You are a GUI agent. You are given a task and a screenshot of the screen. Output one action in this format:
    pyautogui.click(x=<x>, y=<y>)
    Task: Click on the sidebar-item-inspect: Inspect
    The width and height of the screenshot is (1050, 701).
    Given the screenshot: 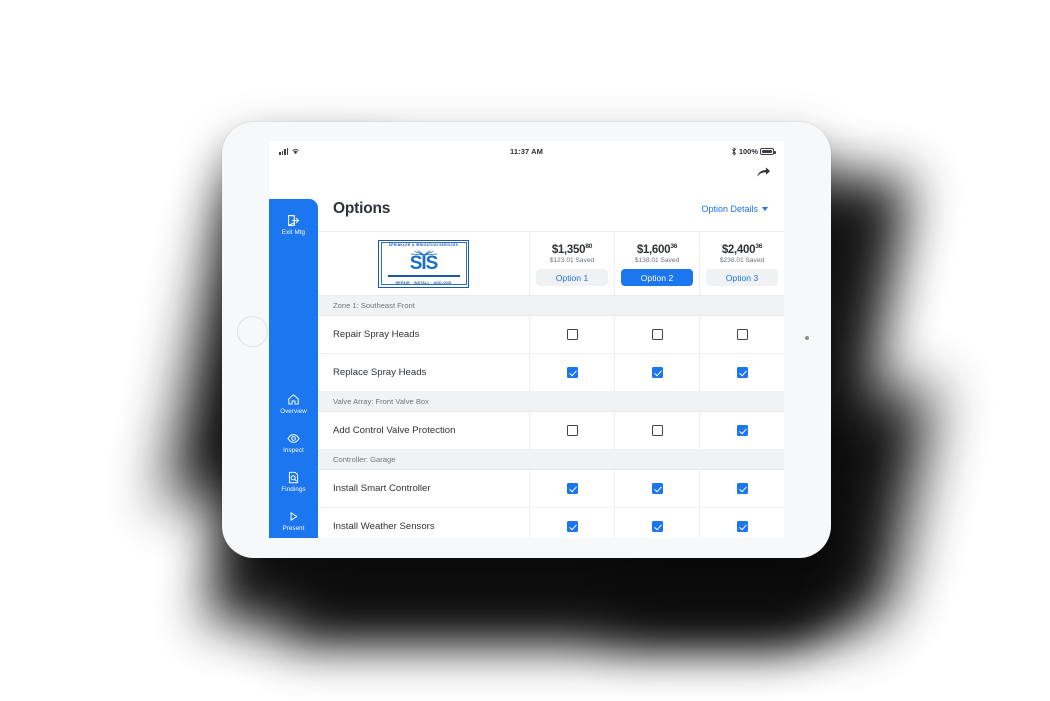 What is the action you would take?
    pyautogui.click(x=293, y=443)
    